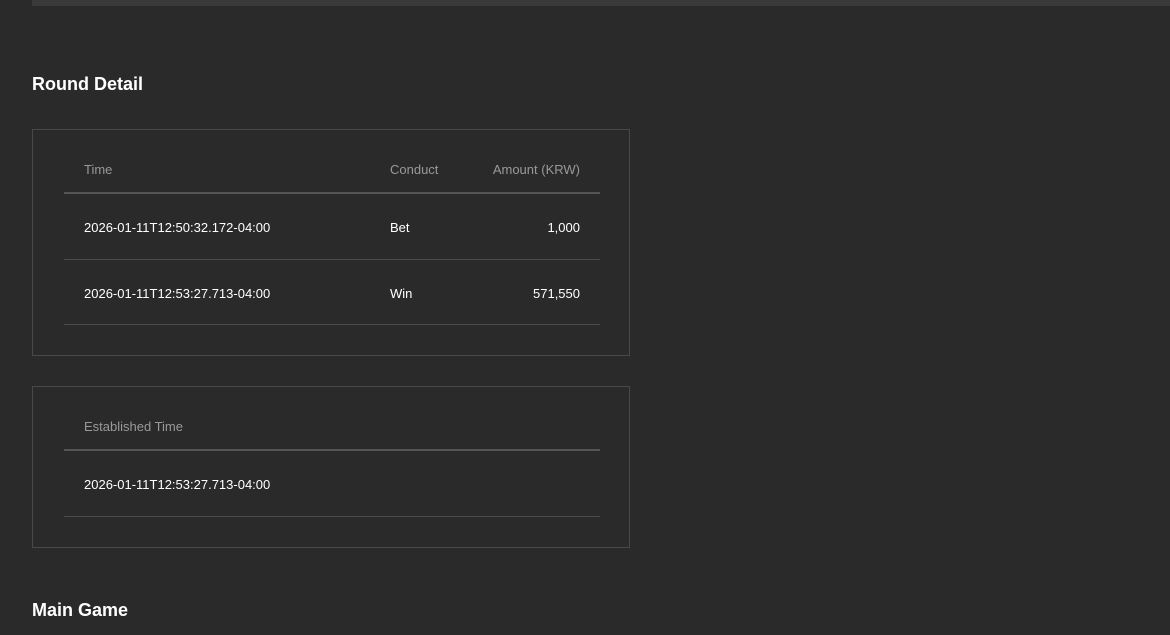 The image size is (1170, 635). I want to click on table-row: 2026-01-11T12:50:32.172-04:00 Bet 1,000, so click(332, 227).